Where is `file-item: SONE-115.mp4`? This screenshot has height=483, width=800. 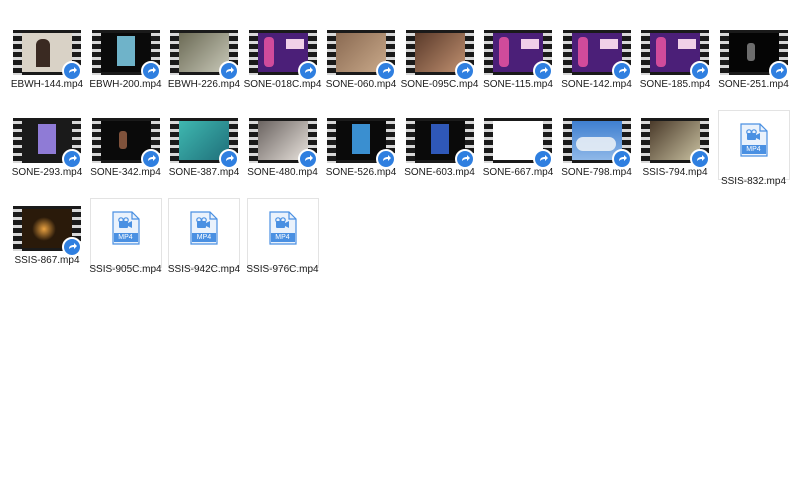
file-item: SONE-115.mp4 is located at coordinates (518, 68).